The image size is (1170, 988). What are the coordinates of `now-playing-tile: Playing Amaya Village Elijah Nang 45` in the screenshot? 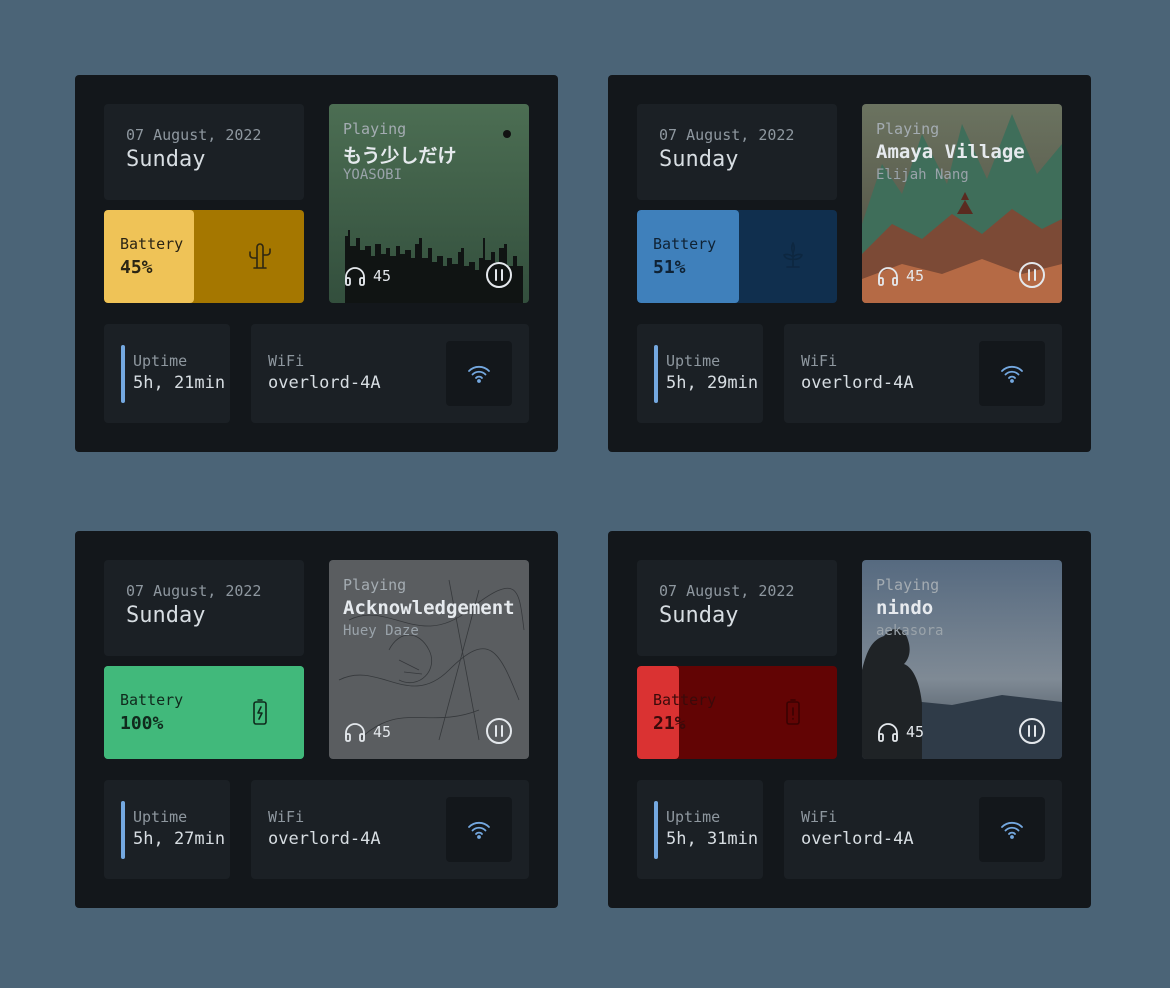 It's located at (962, 203).